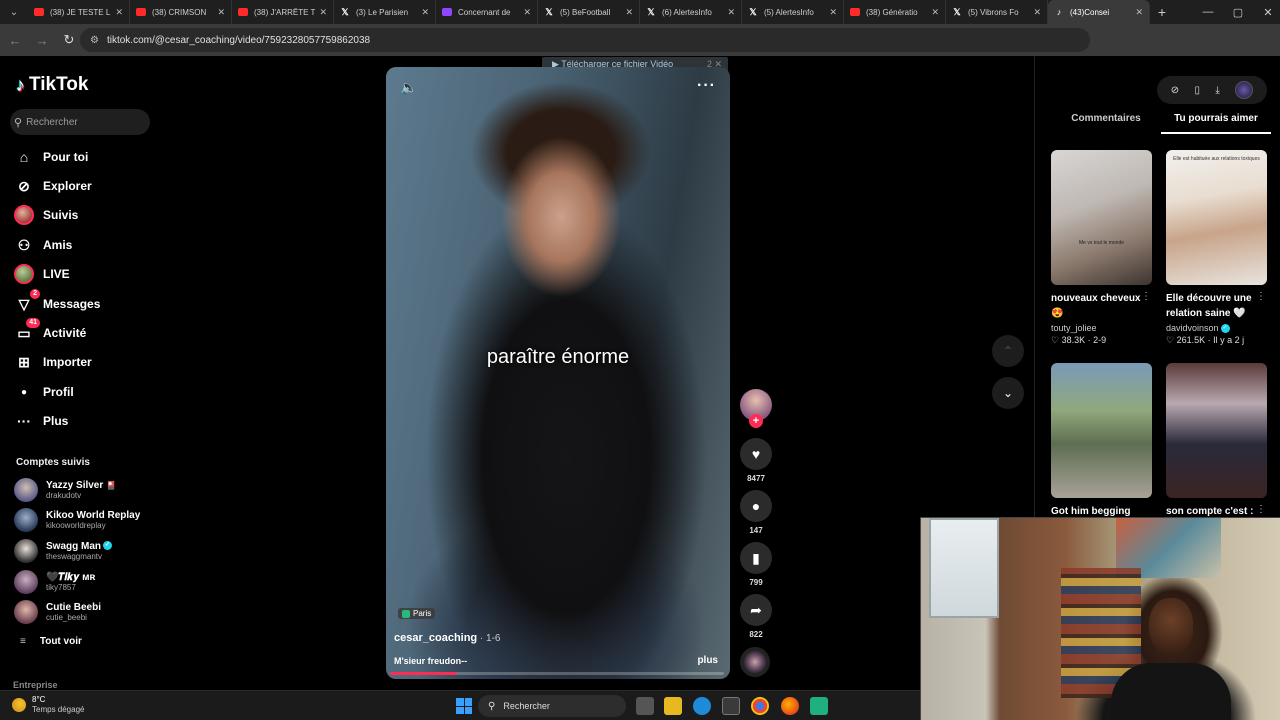 This screenshot has height=720, width=1280. What do you see at coordinates (645, 706) in the screenshot?
I see `task-view-icon` at bounding box center [645, 706].